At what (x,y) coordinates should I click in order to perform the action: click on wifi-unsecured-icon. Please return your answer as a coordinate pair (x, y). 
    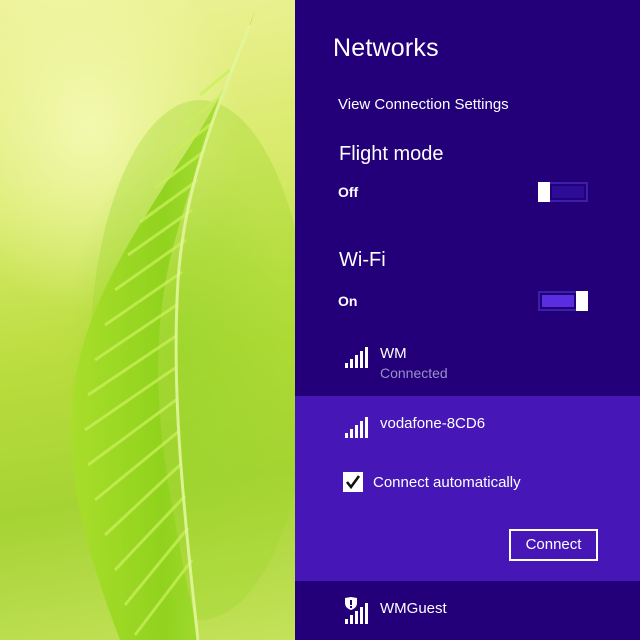
    Looking at the image, I should click on (356, 610).